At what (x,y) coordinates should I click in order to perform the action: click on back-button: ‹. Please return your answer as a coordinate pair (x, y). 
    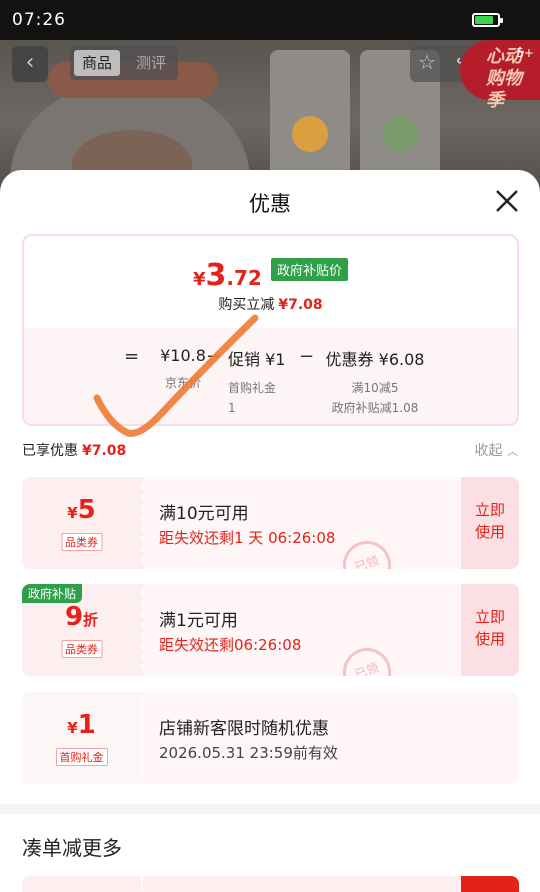
    Looking at the image, I should click on (30, 64).